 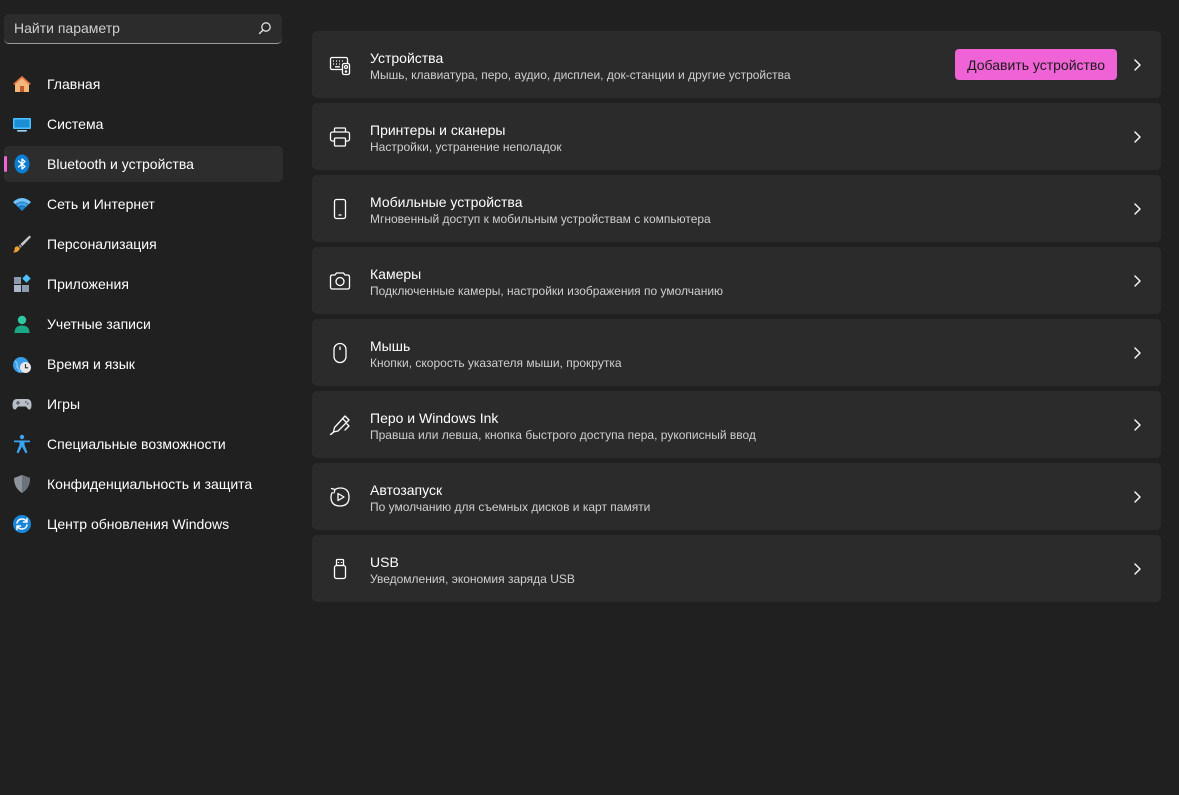 I want to click on sidebar-item-bluetooth-devices: Bluetooth и устройства, so click(x=143, y=164).